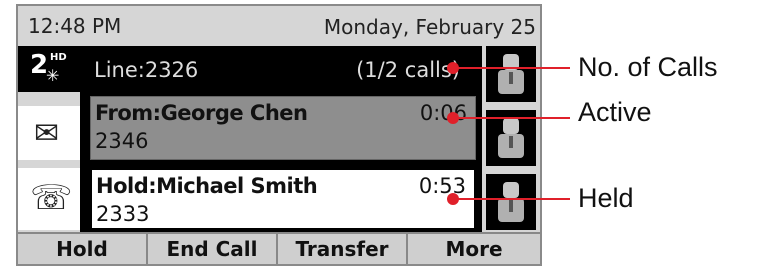 This screenshot has width=765, height=271. I want to click on directory-icon: ☏, so click(51, 198).